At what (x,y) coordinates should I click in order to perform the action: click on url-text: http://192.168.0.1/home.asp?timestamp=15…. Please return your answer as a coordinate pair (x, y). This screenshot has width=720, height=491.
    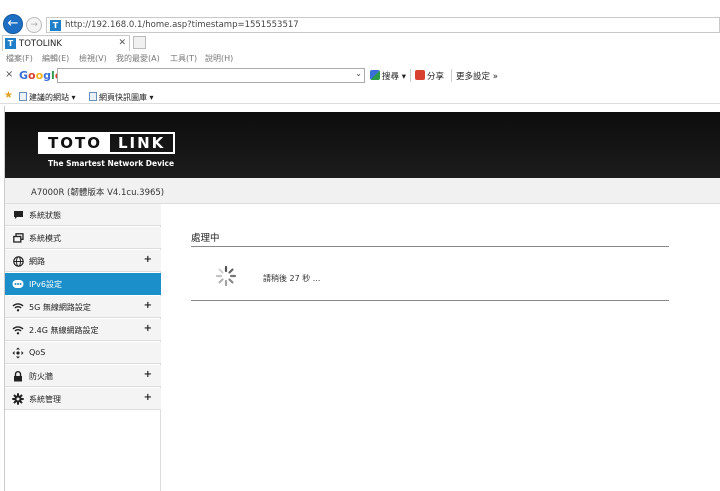
    Looking at the image, I should click on (182, 25).